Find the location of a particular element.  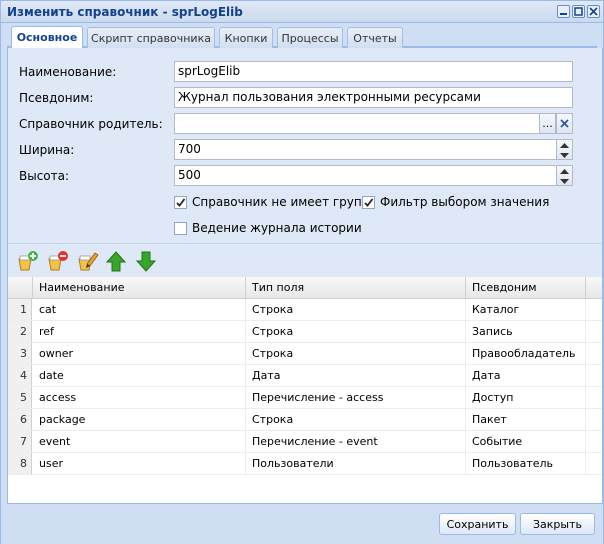

history-log-checkbox: Ведение журнала истории is located at coordinates (268, 228).